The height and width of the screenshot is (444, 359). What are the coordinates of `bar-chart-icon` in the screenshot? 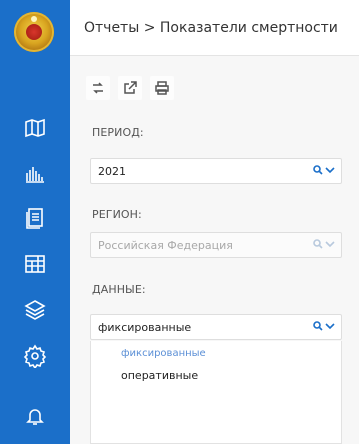 It's located at (35, 173).